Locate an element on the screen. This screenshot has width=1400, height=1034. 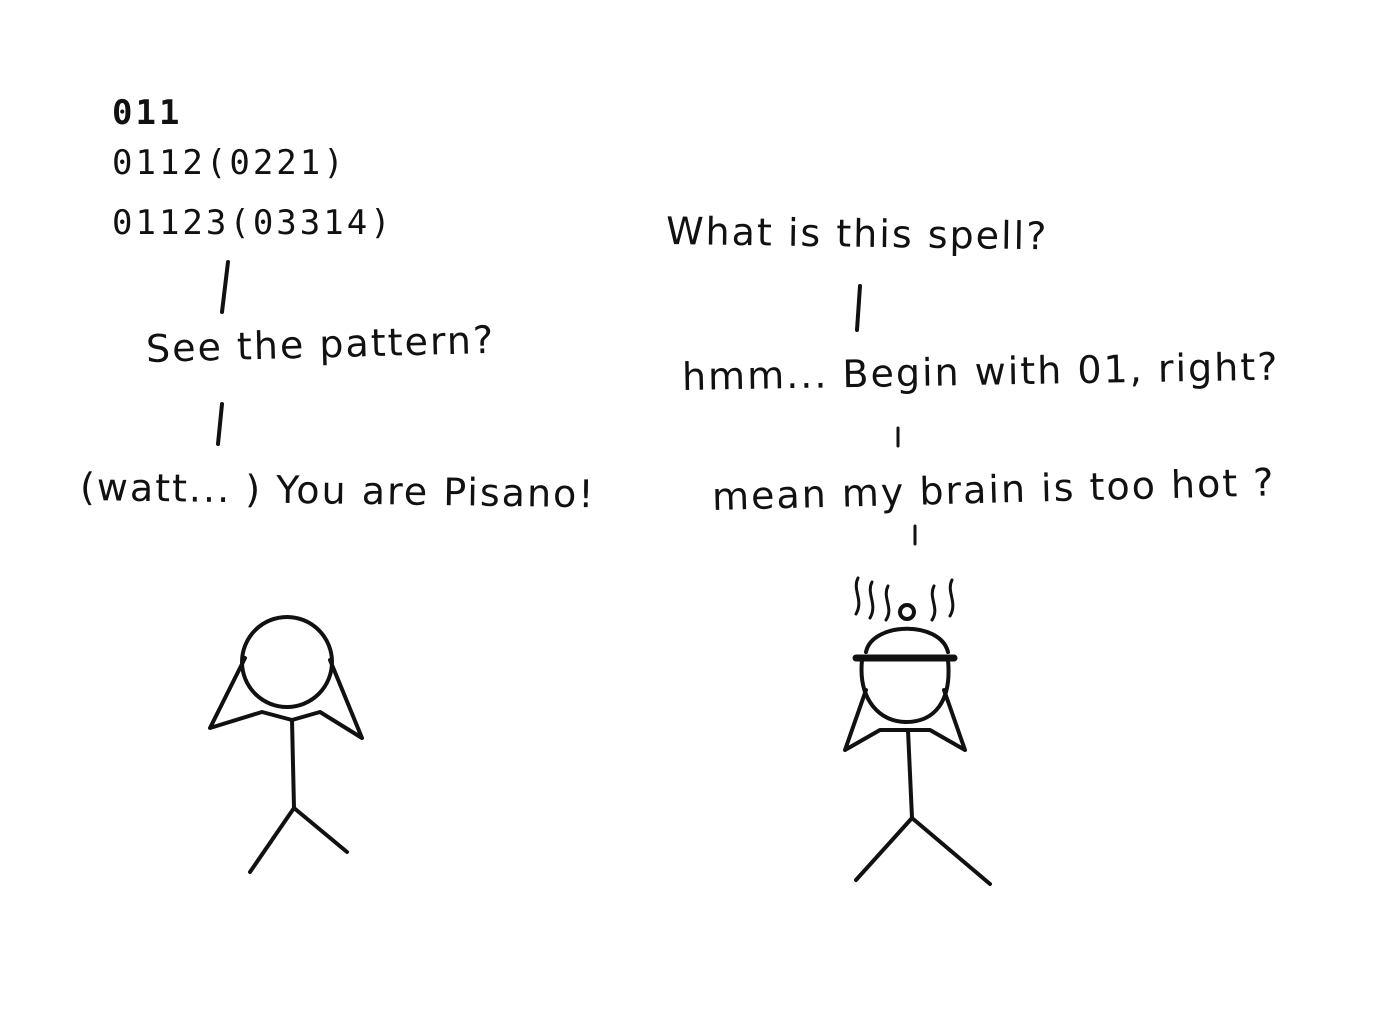
left-figure-body is located at coordinates (293, 764).